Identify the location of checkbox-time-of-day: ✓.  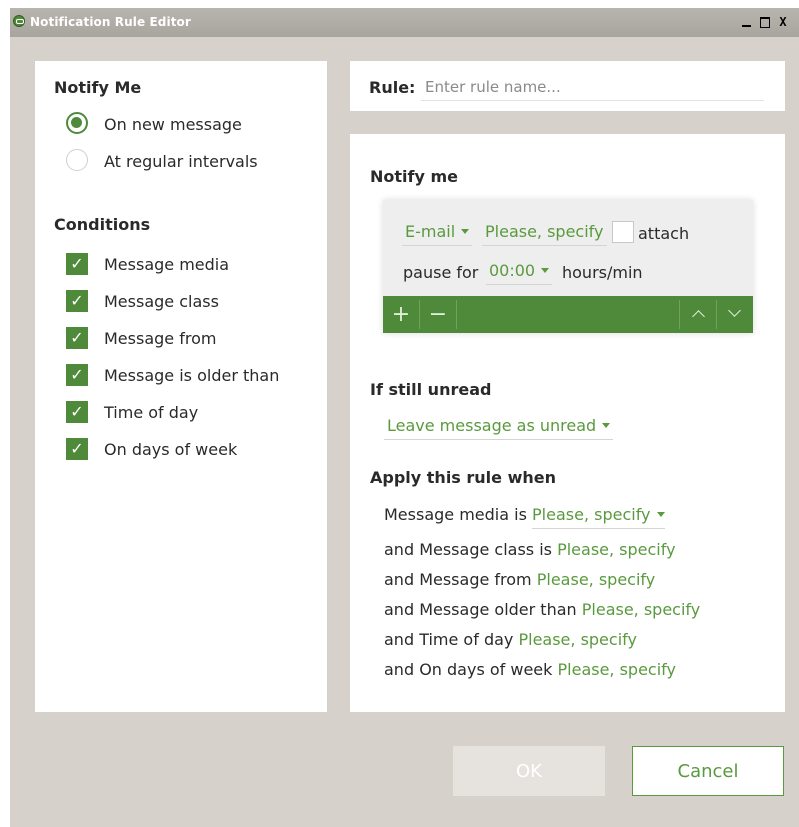
(77, 412).